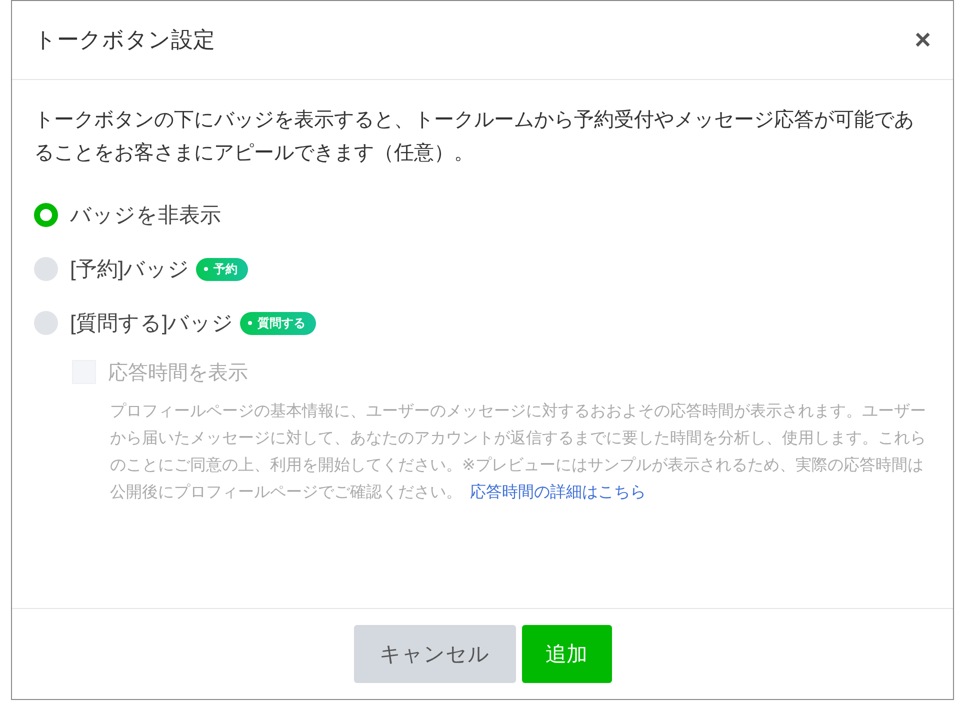 The width and height of the screenshot is (961, 707). I want to click on add-button: 追加, so click(567, 654).